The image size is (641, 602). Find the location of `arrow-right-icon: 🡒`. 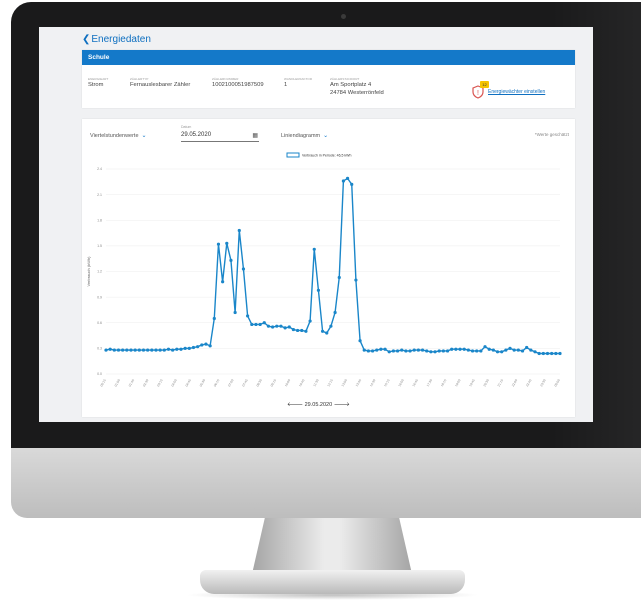

arrow-right-icon: 🡒 is located at coordinates (342, 405).